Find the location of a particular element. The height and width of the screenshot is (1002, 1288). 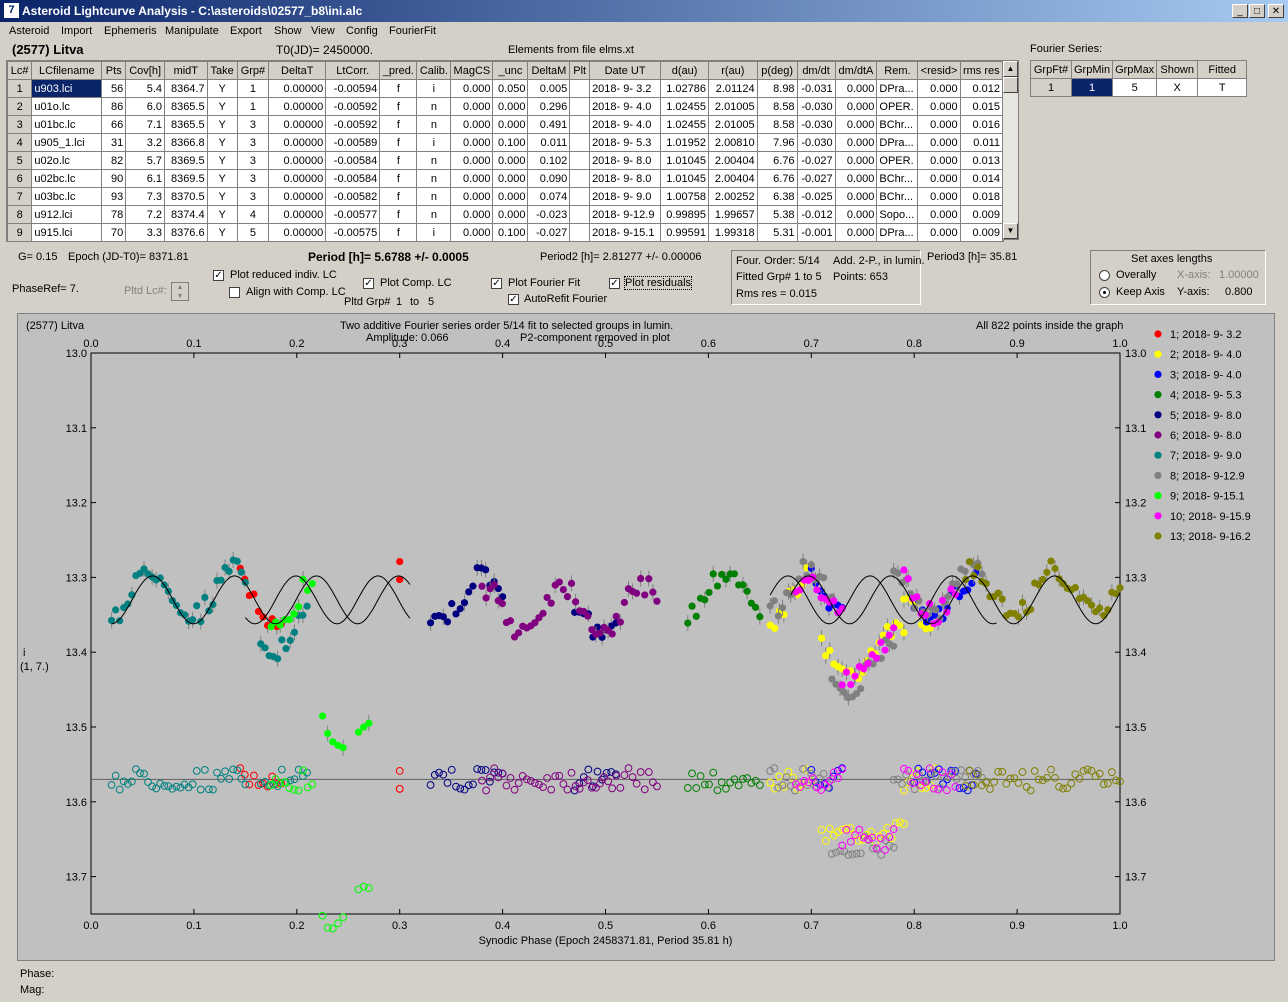

lc-col-header: DeltaT is located at coordinates (297, 70).